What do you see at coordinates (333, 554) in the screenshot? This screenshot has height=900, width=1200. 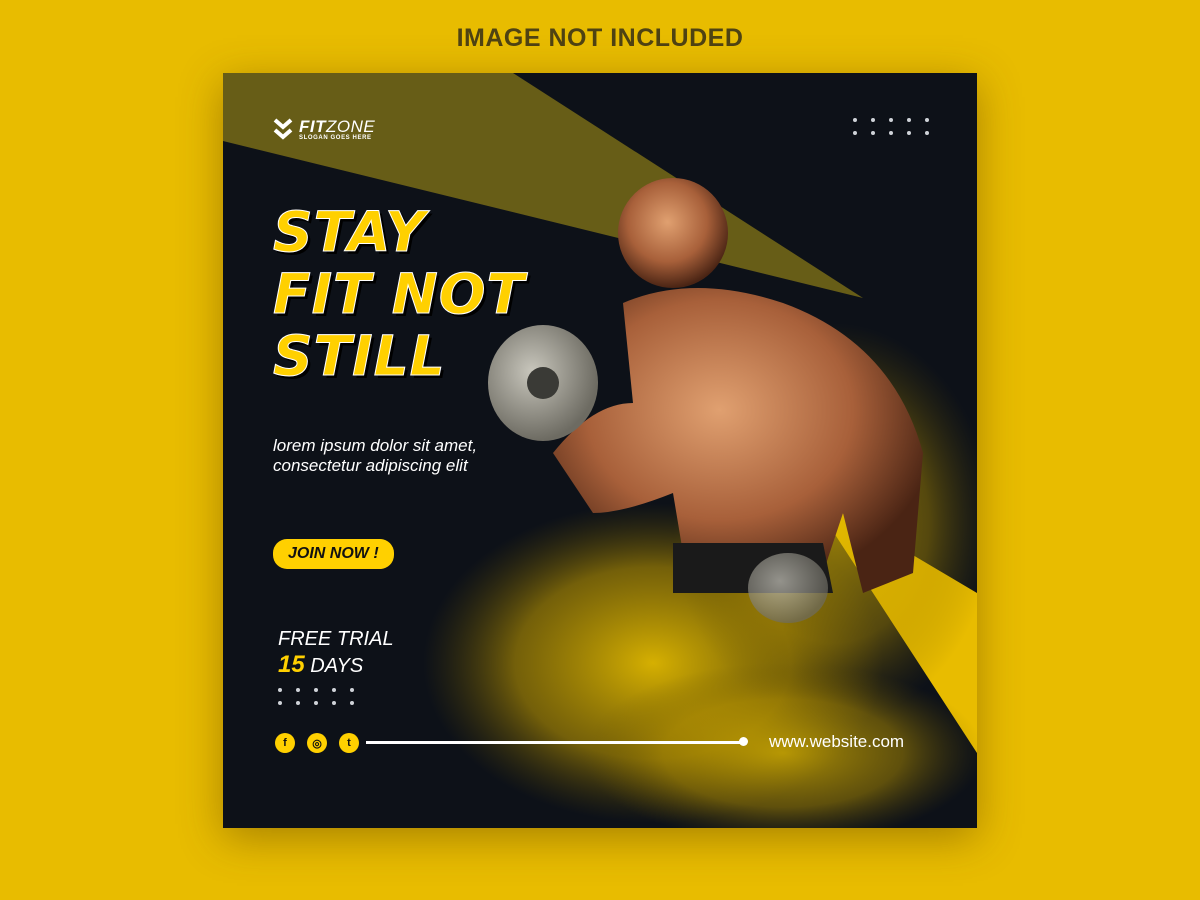 I see `join-now-button: JOIN NOW !` at bounding box center [333, 554].